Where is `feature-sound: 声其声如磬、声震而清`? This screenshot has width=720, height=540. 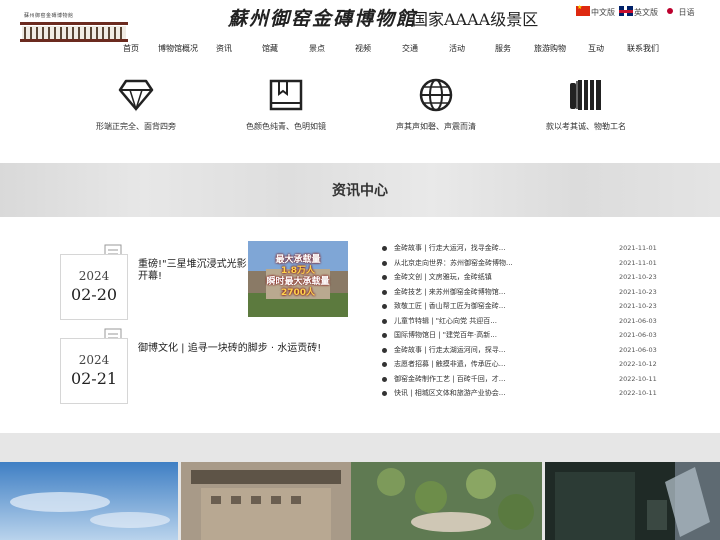 feature-sound: 声其声如磬、声震而清 is located at coordinates (436, 105).